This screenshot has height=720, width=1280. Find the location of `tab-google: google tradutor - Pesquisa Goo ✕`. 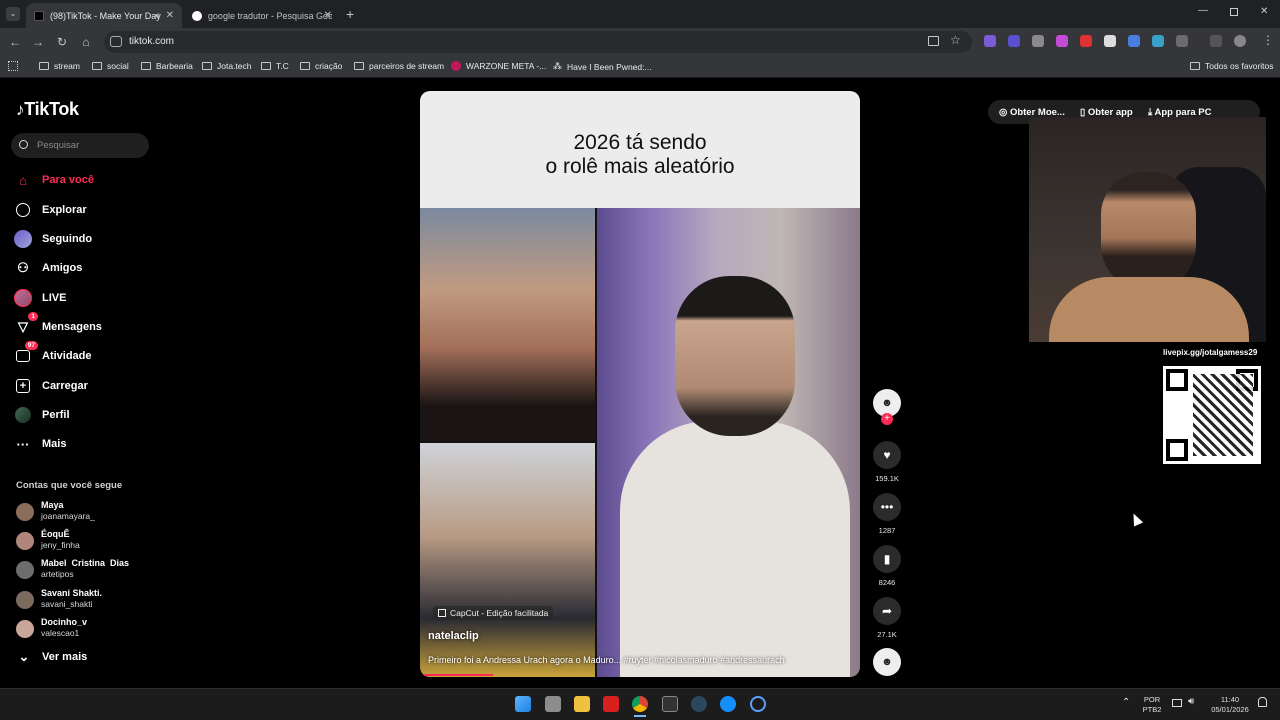

tab-google: google tradutor - Pesquisa Goo ✕ is located at coordinates (262, 15).